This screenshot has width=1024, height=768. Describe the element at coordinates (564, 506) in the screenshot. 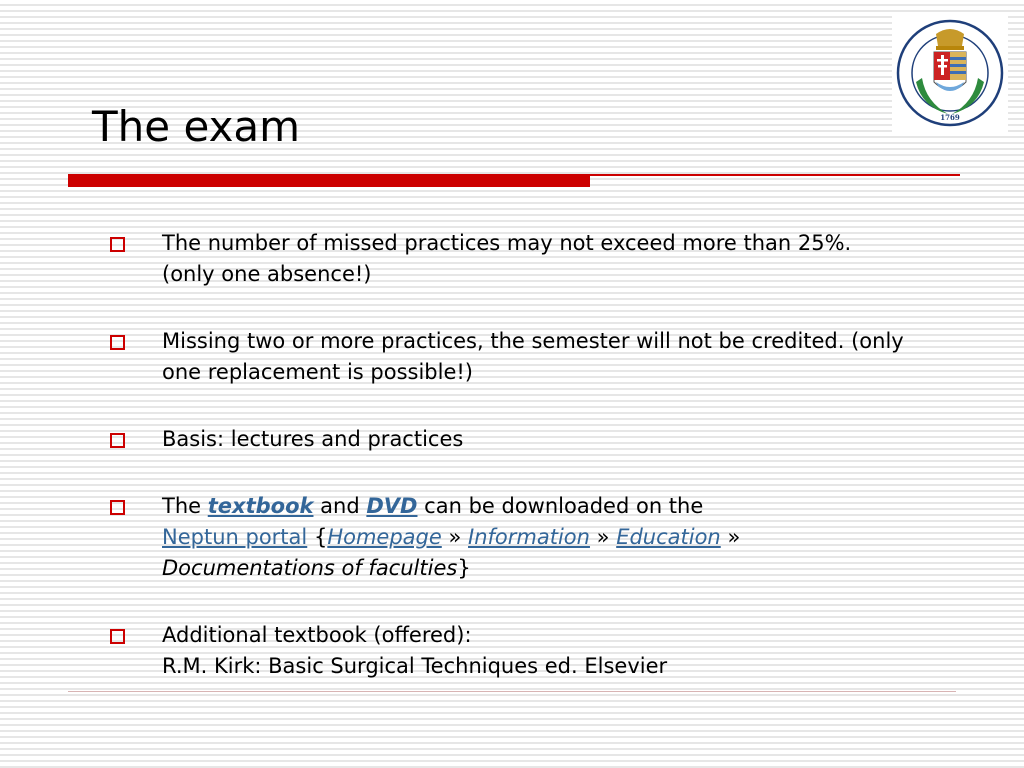

I see `bullet-text-suffix: can be downloaded on the` at that location.